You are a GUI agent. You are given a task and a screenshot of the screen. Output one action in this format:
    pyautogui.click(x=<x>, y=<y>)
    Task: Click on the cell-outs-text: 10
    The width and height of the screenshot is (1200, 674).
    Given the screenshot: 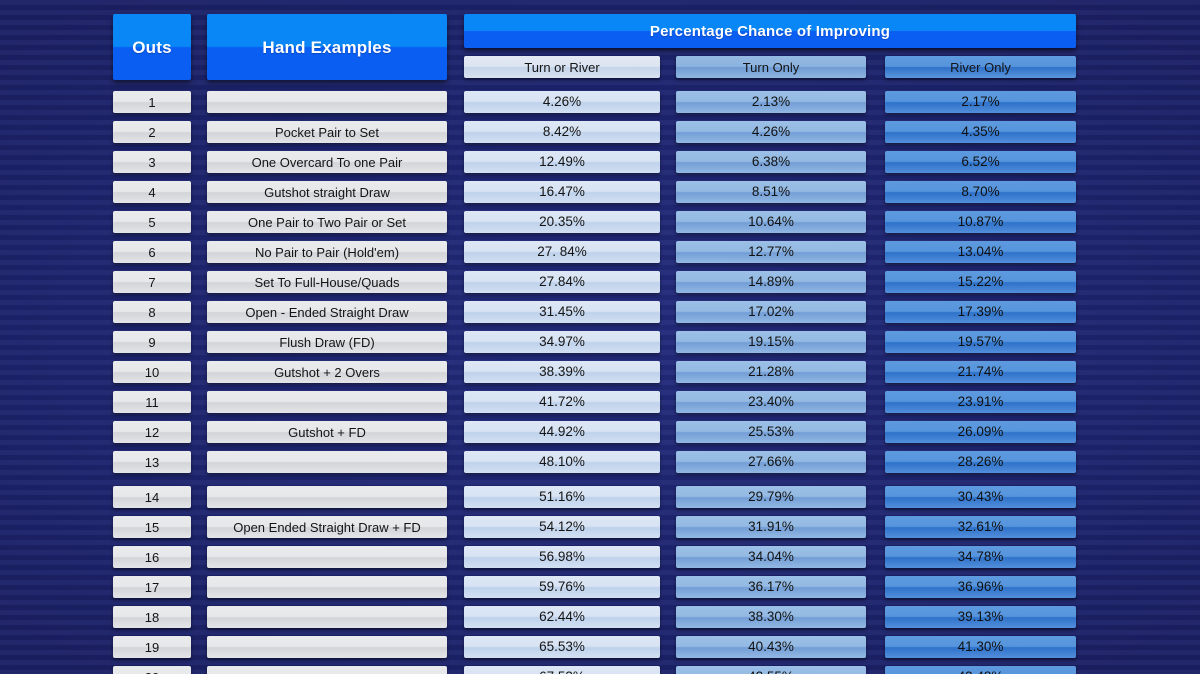 What is the action you would take?
    pyautogui.click(x=152, y=372)
    